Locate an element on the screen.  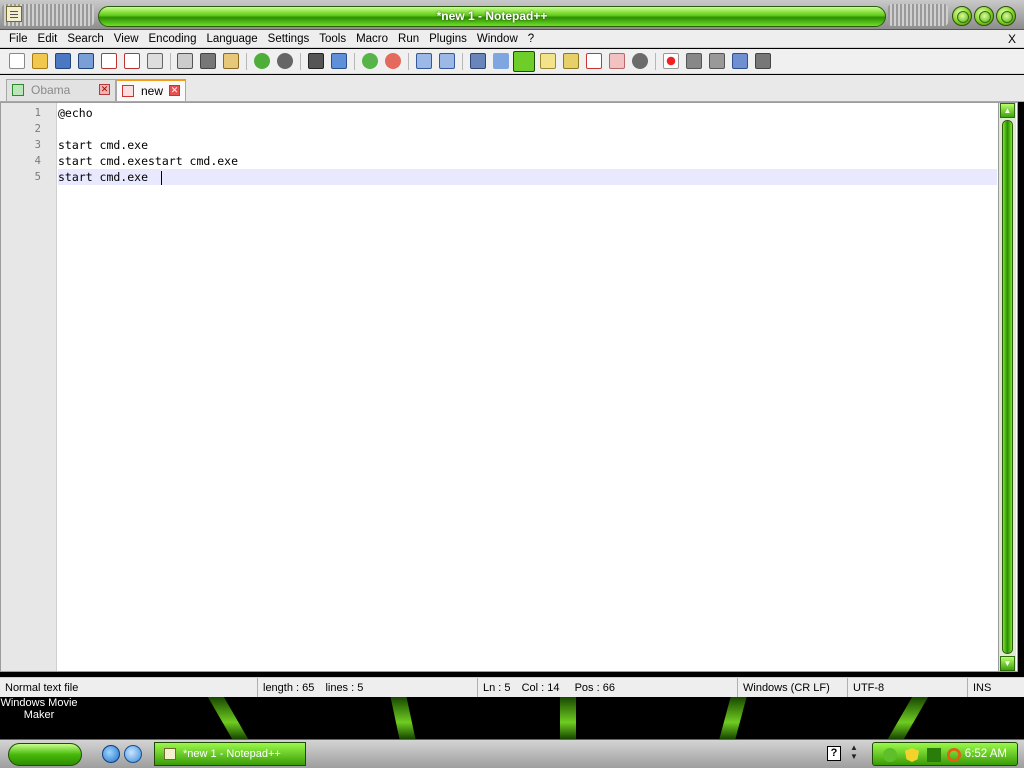
save-icon is located at coordinates (63, 61).